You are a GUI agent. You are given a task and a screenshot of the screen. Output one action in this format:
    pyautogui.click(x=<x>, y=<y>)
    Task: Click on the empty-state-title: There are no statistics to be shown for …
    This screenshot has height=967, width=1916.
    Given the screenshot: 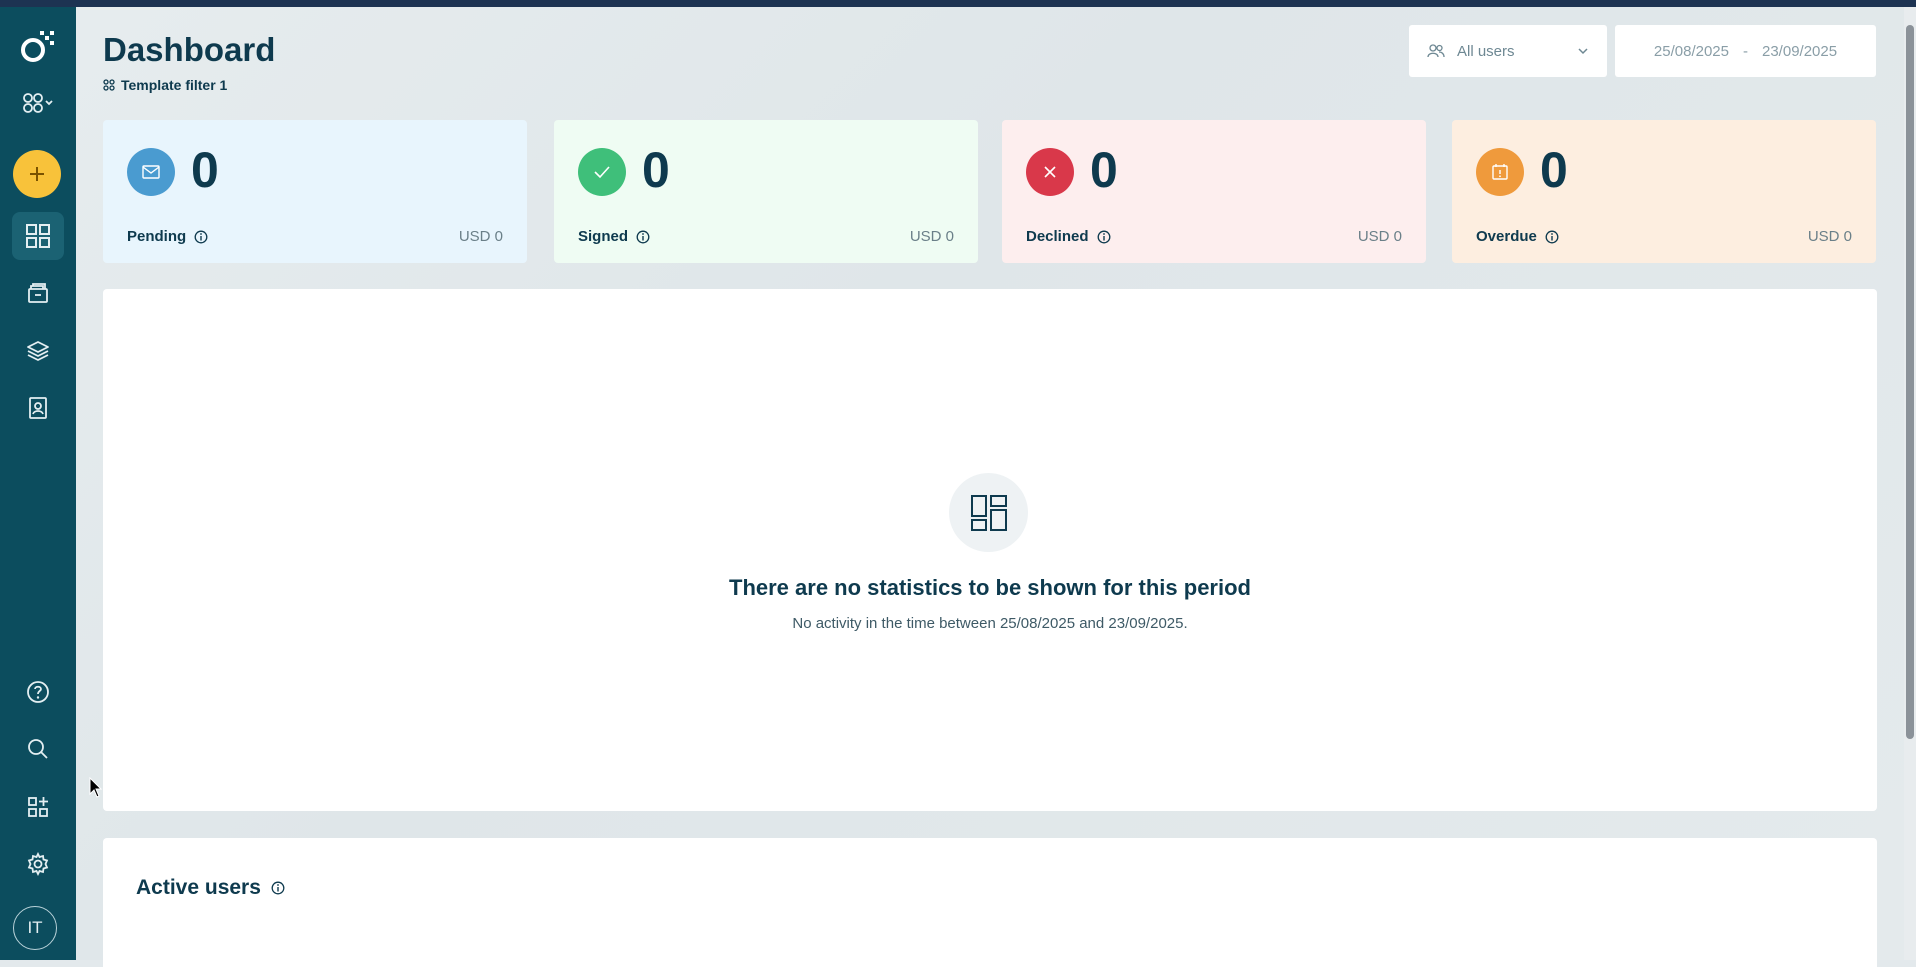 What is the action you would take?
    pyautogui.click(x=990, y=587)
    